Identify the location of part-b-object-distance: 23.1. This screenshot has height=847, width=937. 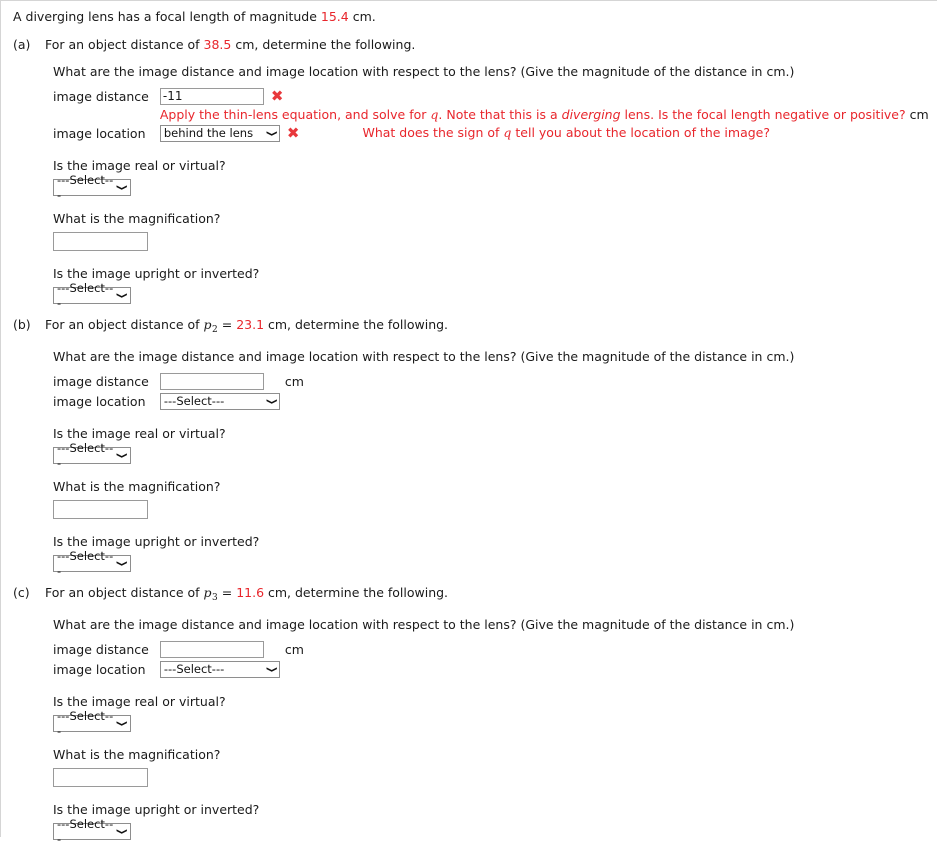
(250, 324).